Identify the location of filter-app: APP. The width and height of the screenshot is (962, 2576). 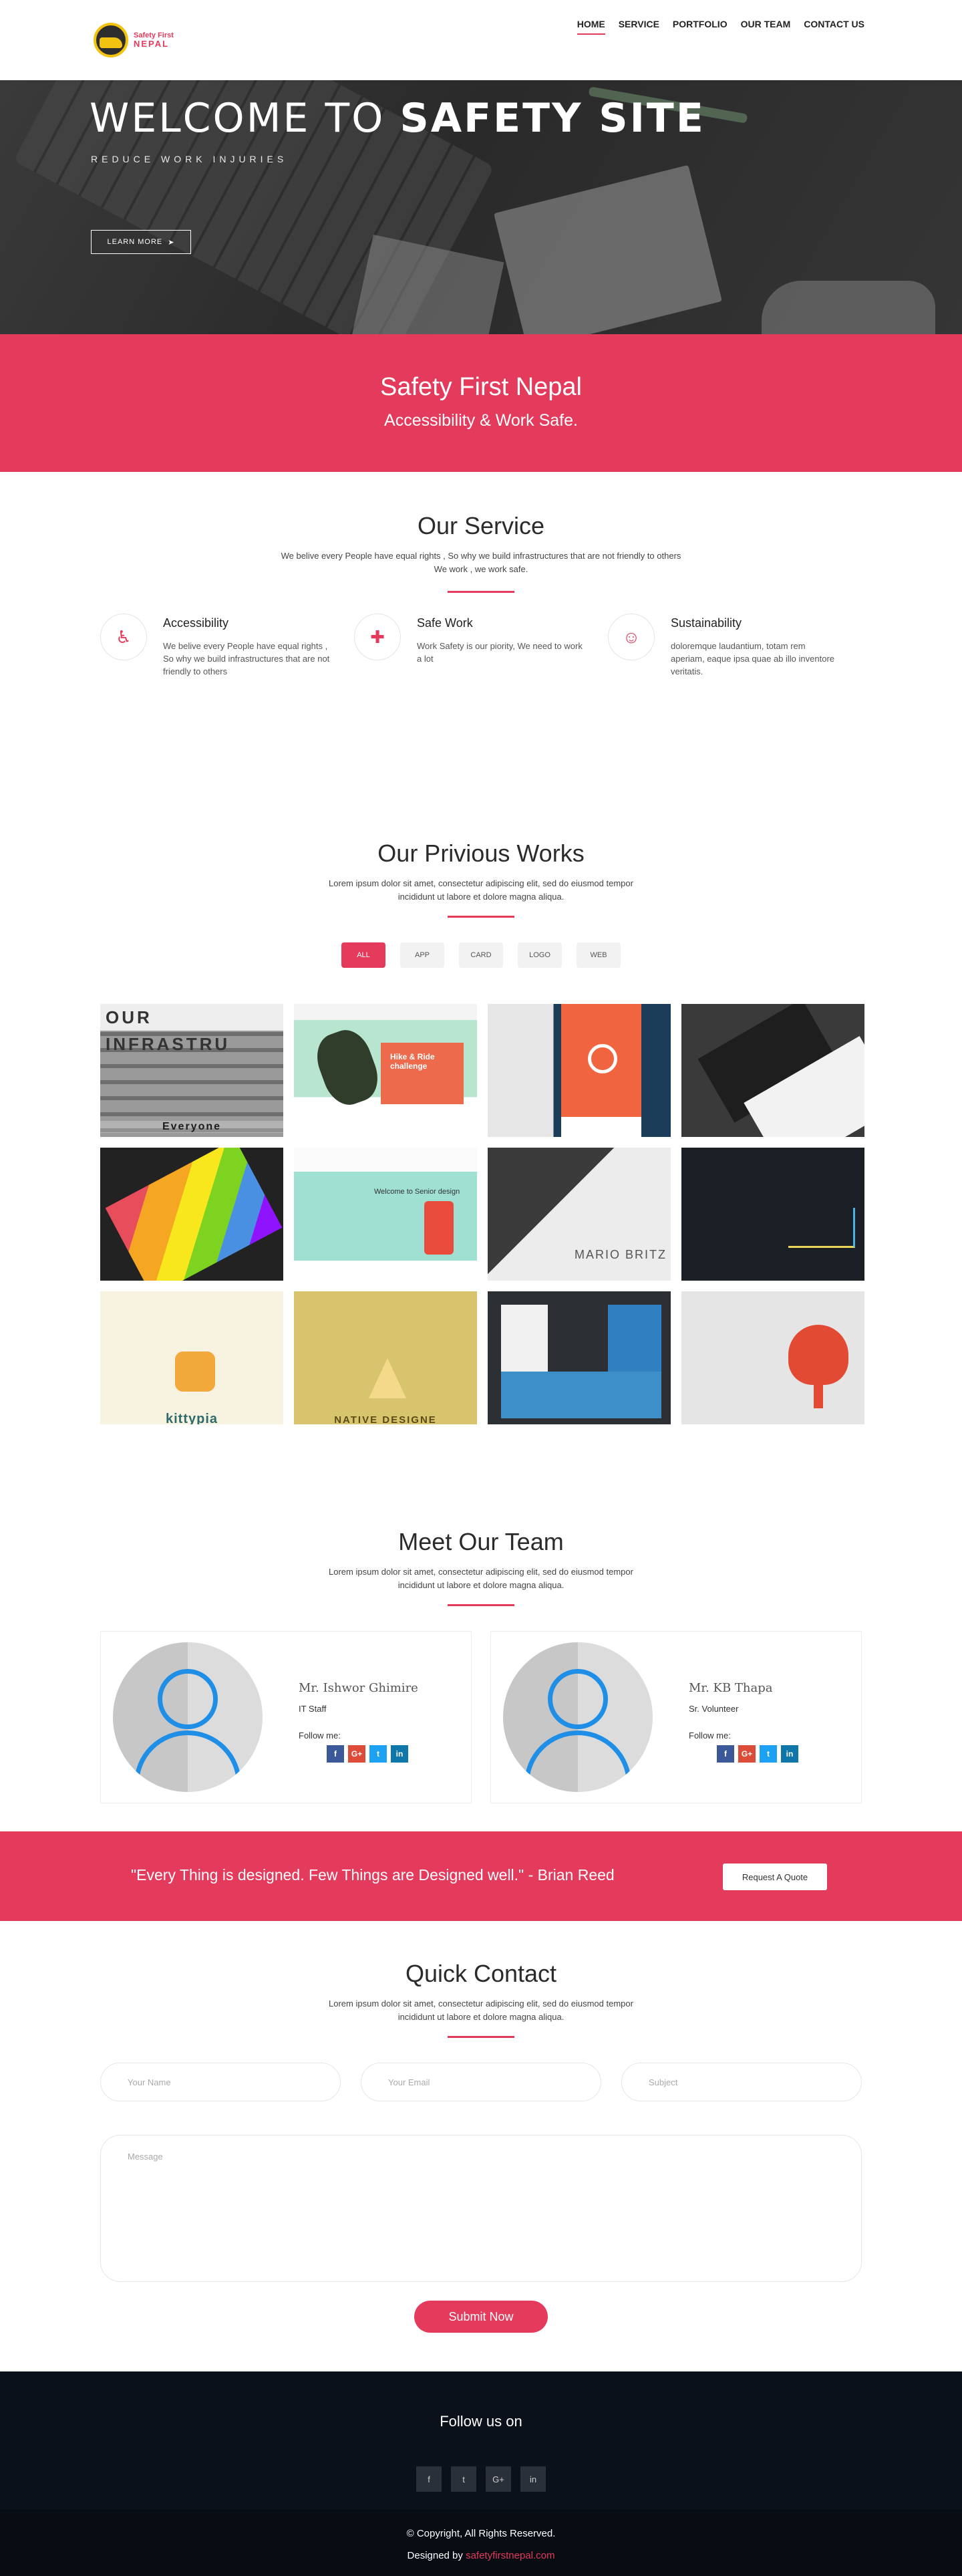
(422, 955).